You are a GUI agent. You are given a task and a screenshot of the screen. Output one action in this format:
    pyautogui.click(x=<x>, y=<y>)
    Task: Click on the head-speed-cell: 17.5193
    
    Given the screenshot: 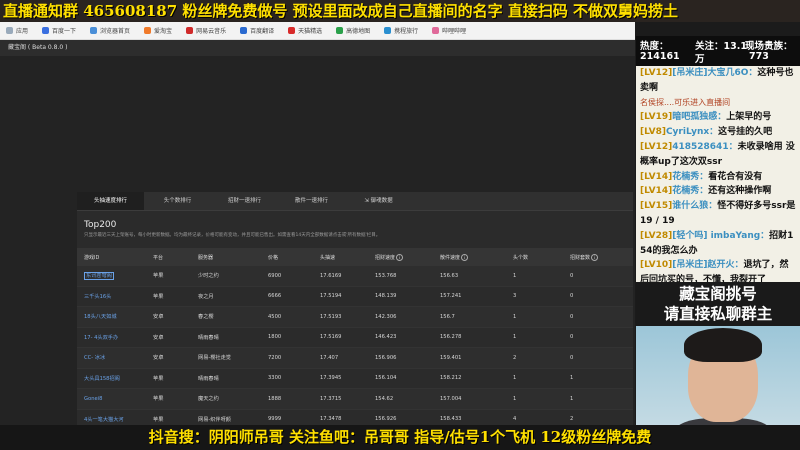 What is the action you would take?
    pyautogui.click(x=331, y=316)
    